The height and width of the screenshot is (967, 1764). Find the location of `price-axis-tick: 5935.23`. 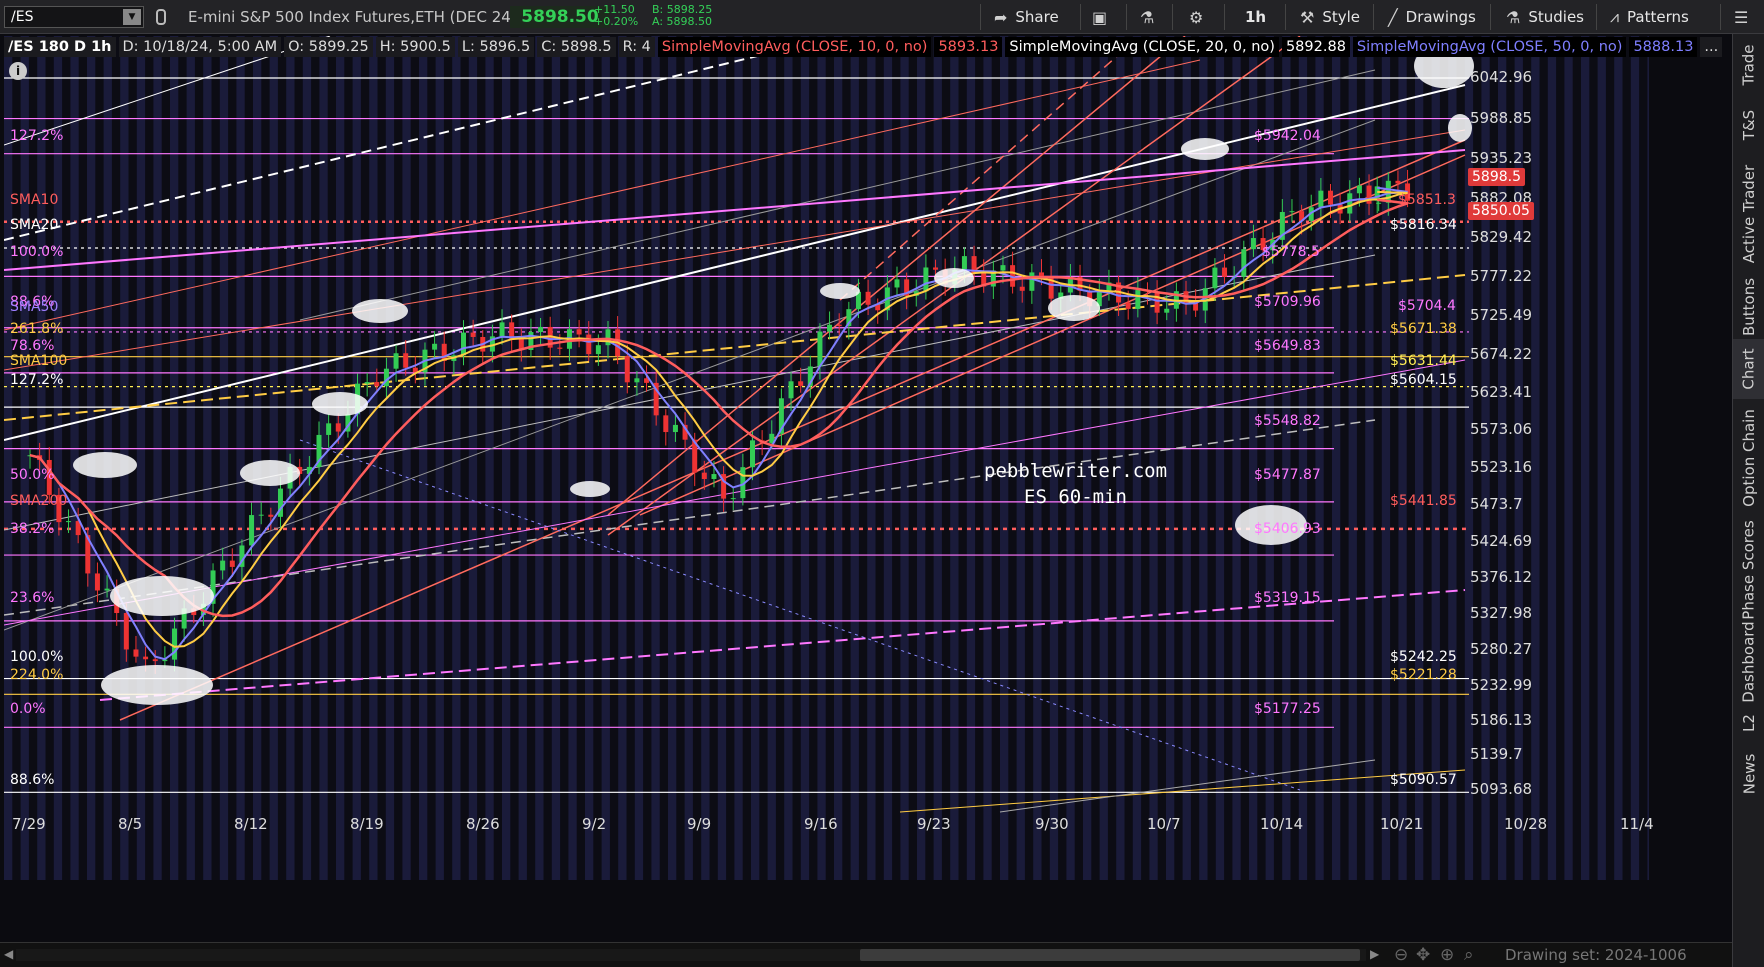

price-axis-tick: 5935.23 is located at coordinates (1501, 157).